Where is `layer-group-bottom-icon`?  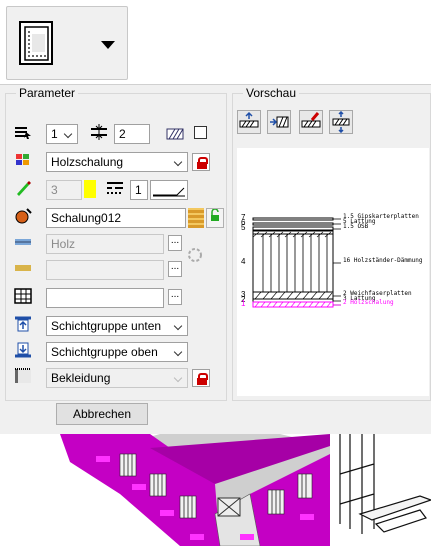 layer-group-bottom-icon is located at coordinates (23, 324).